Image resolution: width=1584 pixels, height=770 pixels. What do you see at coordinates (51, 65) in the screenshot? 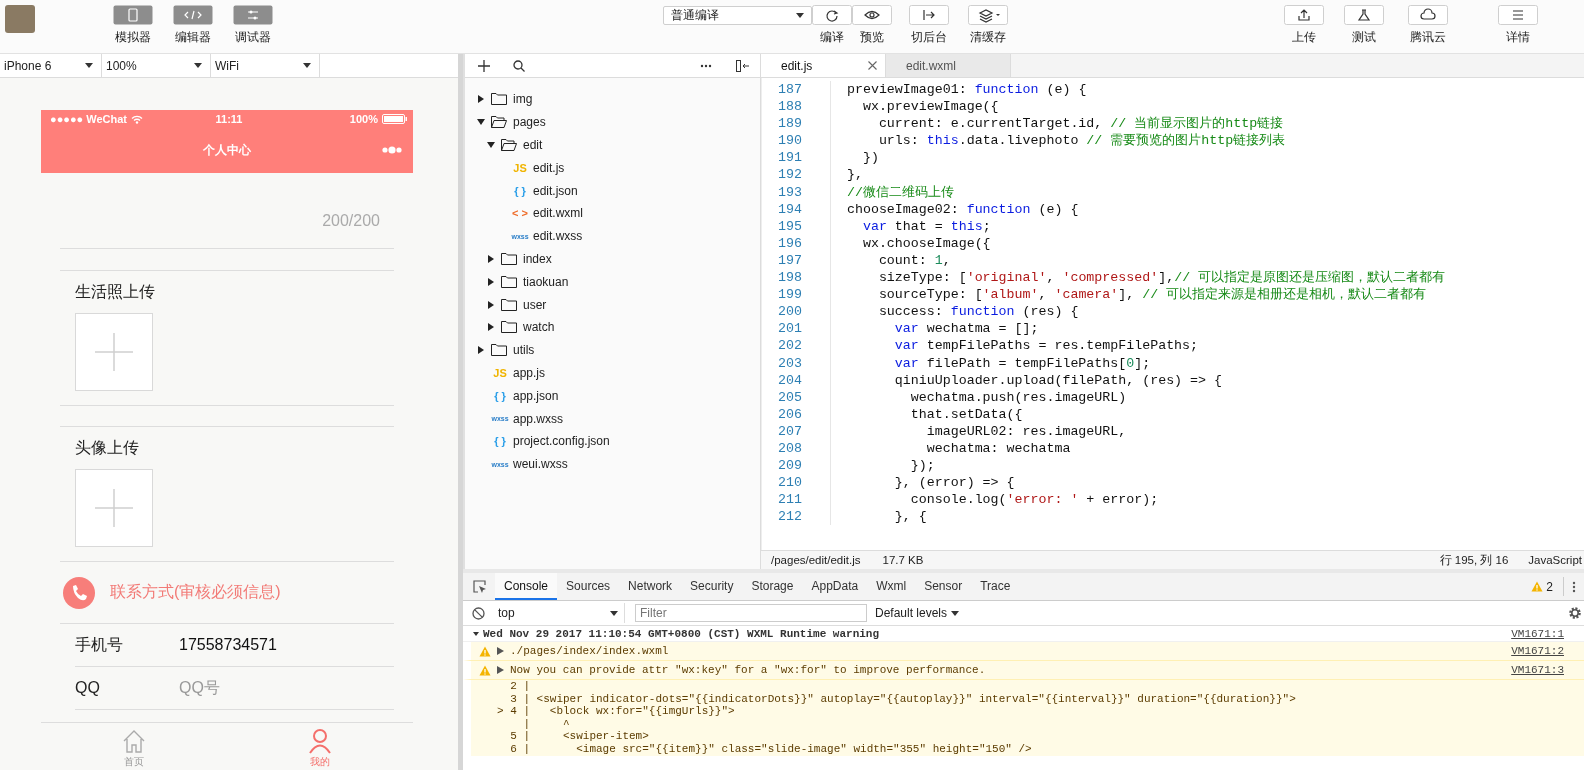
I see `device-select: iPhone 6` at bounding box center [51, 65].